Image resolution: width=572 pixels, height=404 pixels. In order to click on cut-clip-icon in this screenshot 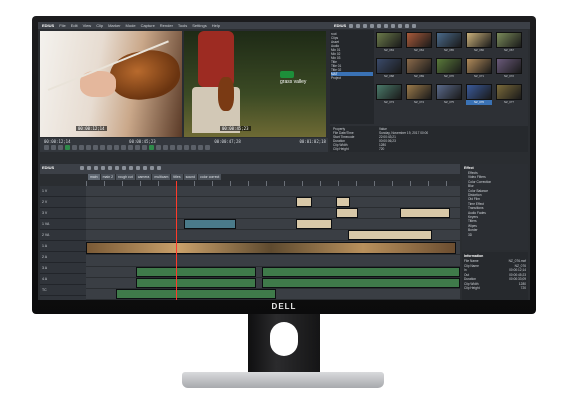, I will do `click(117, 168)`.